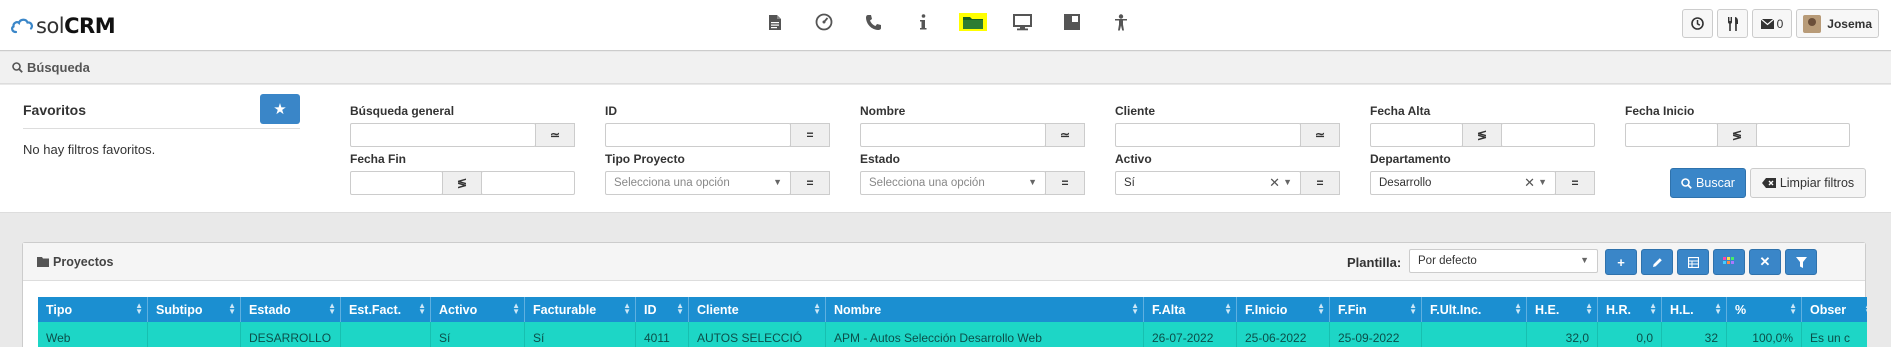 The height and width of the screenshot is (347, 1891). What do you see at coordinates (757, 309) in the screenshot?
I see `column-header-cliente: Cliente ▲ ▼` at bounding box center [757, 309].